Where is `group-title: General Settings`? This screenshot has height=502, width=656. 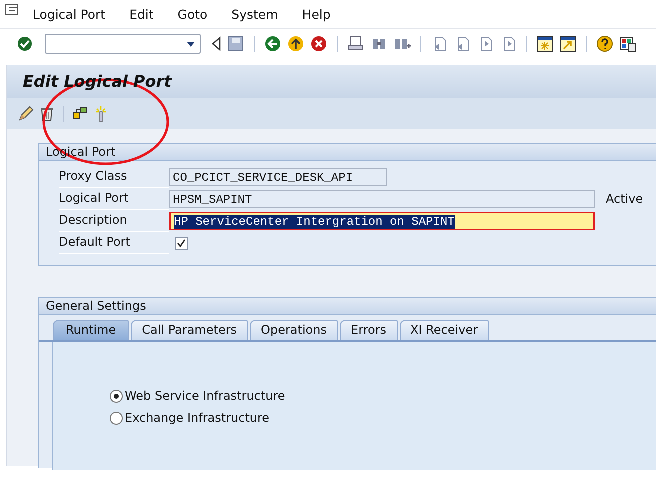 group-title: General Settings is located at coordinates (96, 306).